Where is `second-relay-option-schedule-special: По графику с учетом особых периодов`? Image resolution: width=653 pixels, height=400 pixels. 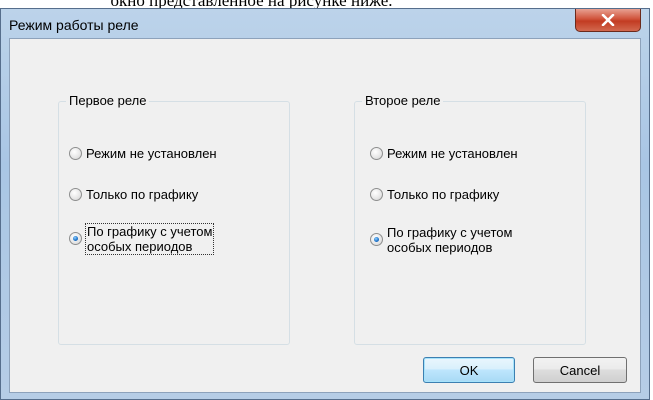
second-relay-option-schedule-special: По графику с учетом особых периодов is located at coordinates (441, 240).